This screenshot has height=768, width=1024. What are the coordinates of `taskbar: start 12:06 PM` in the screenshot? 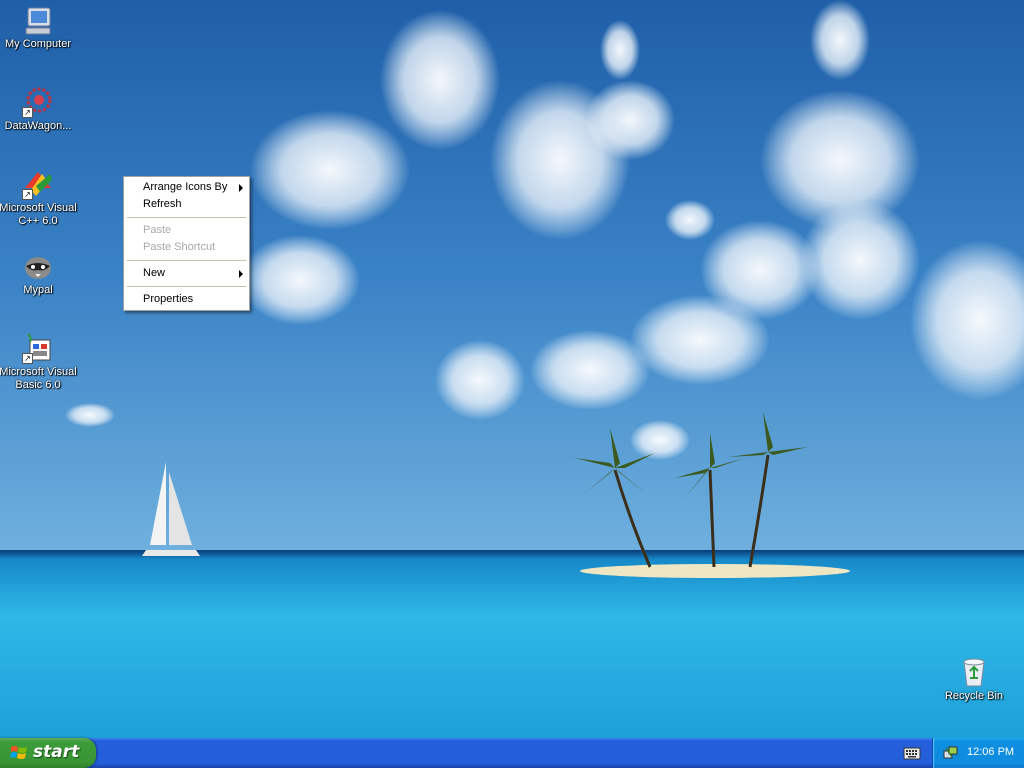 It's located at (512, 753).